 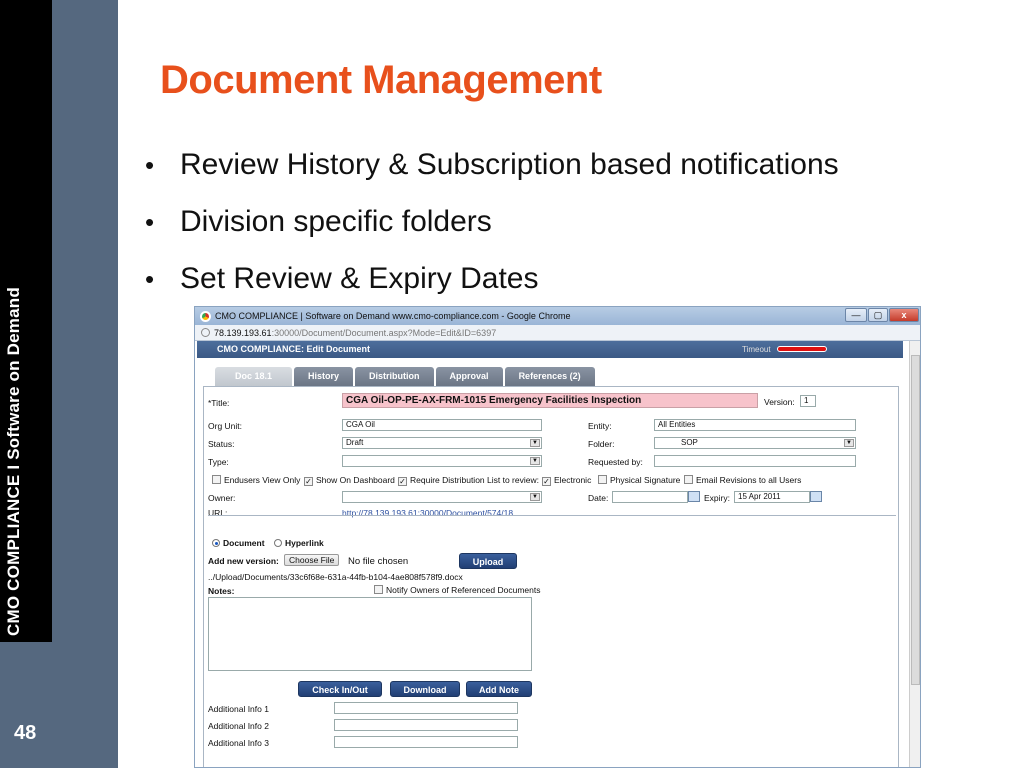 I want to click on radio-label: Document, so click(x=244, y=543).